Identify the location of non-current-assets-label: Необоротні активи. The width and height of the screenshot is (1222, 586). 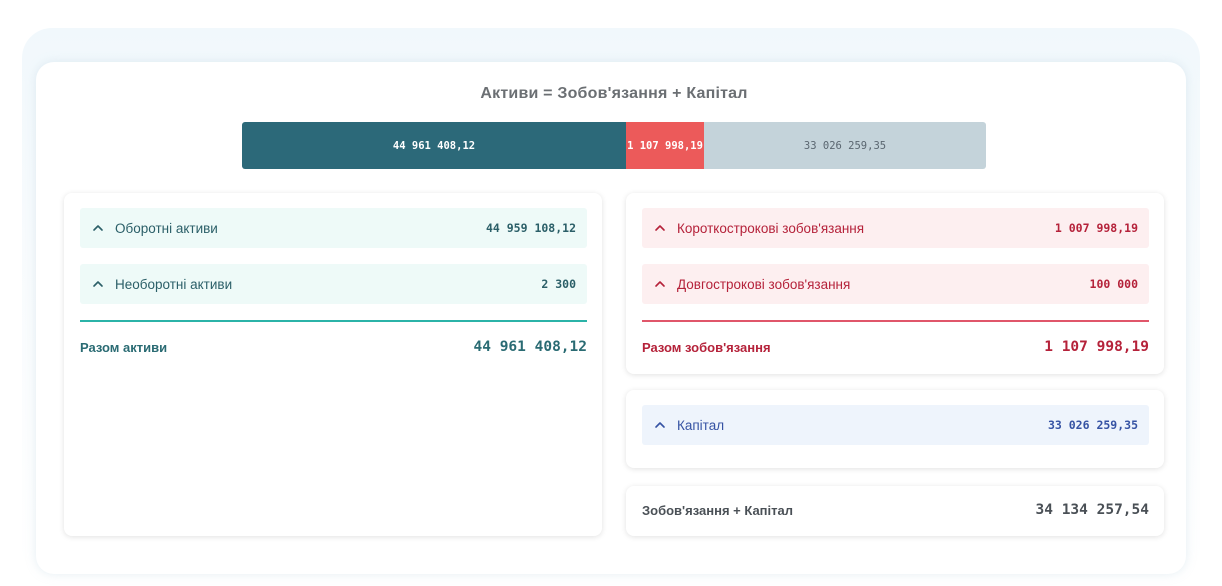
(174, 284).